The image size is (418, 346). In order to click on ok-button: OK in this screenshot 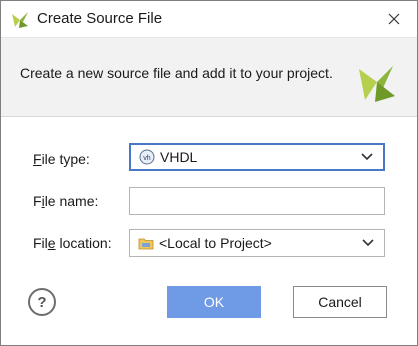, I will do `click(214, 302)`.